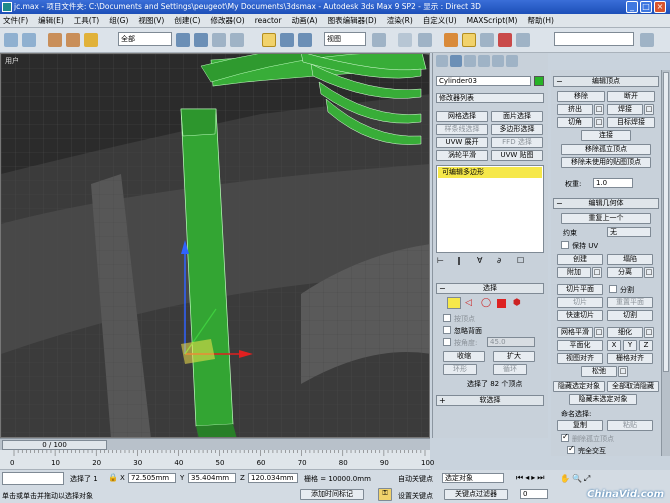  I want to click on selected-object-dropdown: 选定对象, so click(473, 478).